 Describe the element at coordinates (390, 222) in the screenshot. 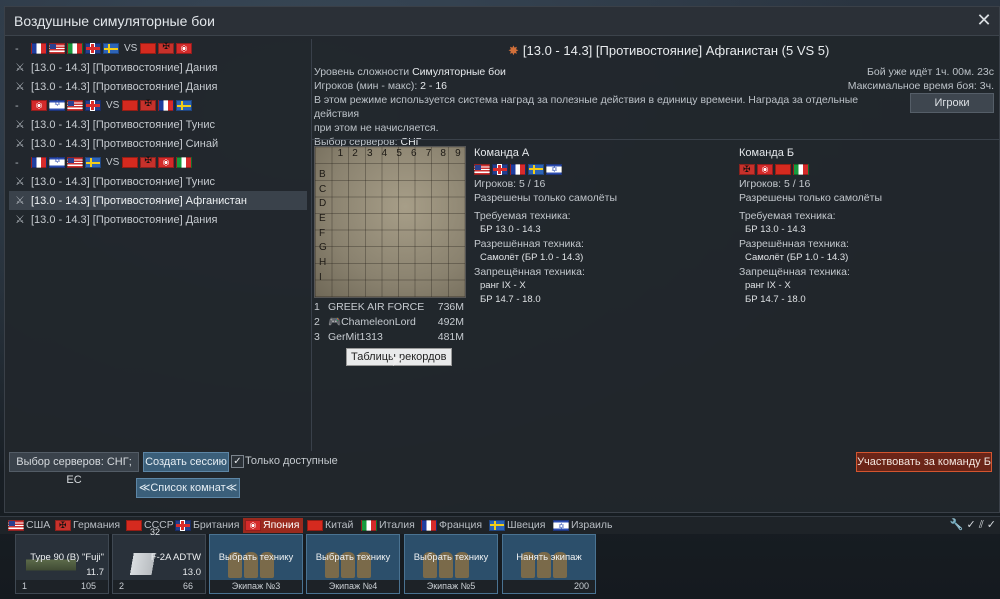

I see `mission-map: 123456789 BCDEFGHI` at that location.